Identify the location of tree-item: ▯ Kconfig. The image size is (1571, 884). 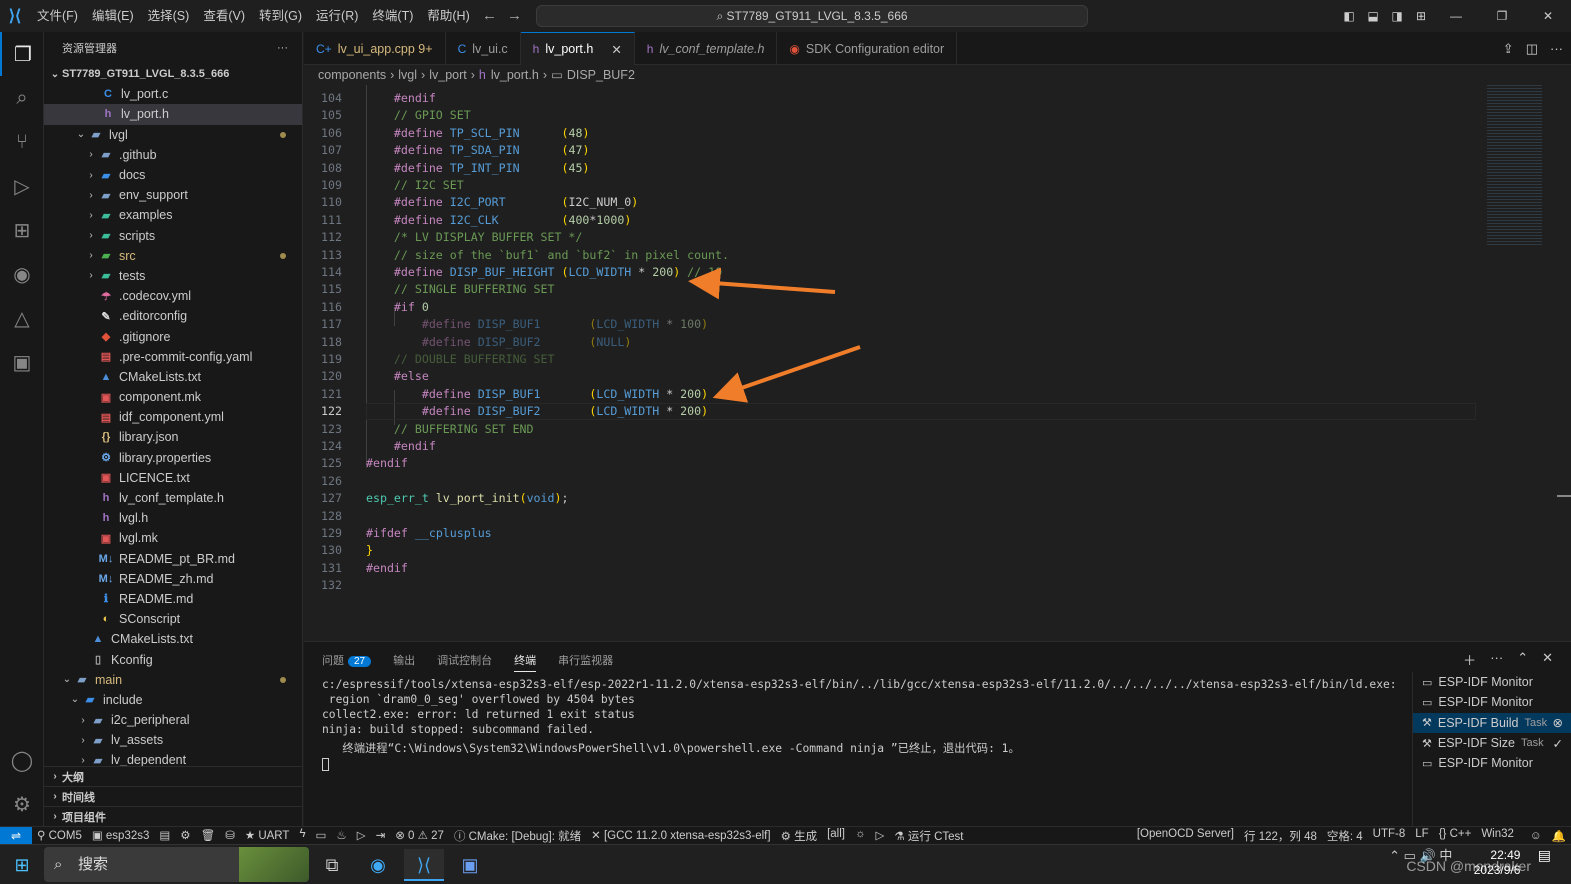
(173, 659).